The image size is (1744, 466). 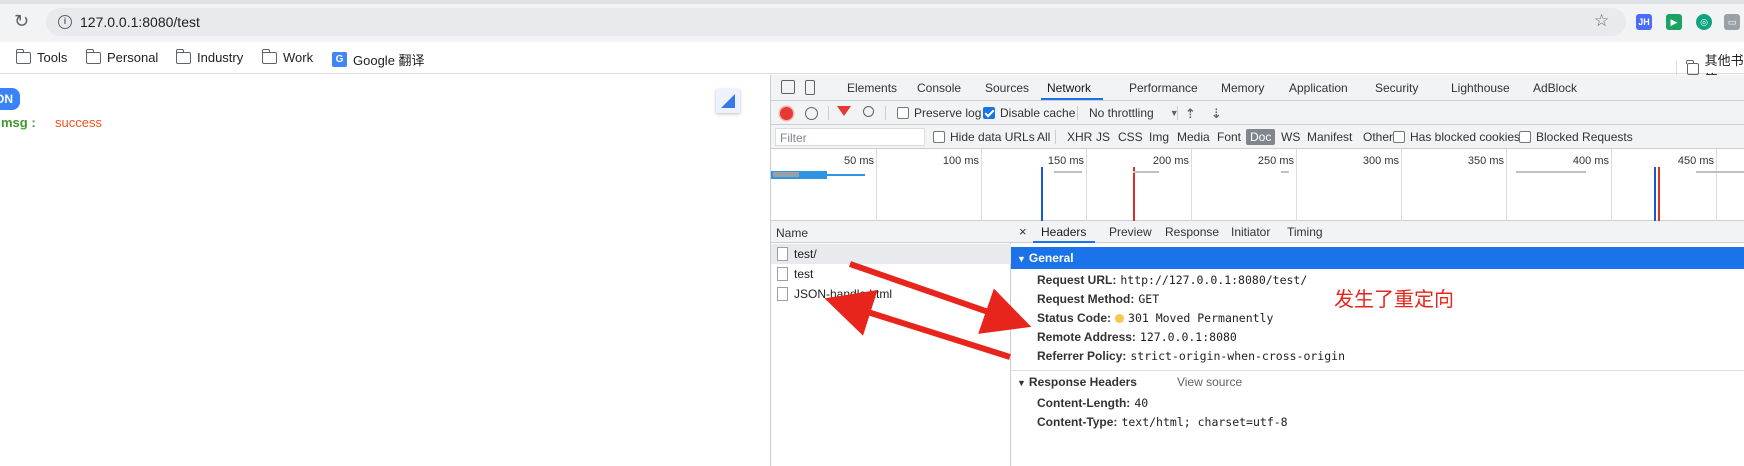 I want to click on header-key: Status Code:, so click(x=1074, y=318).